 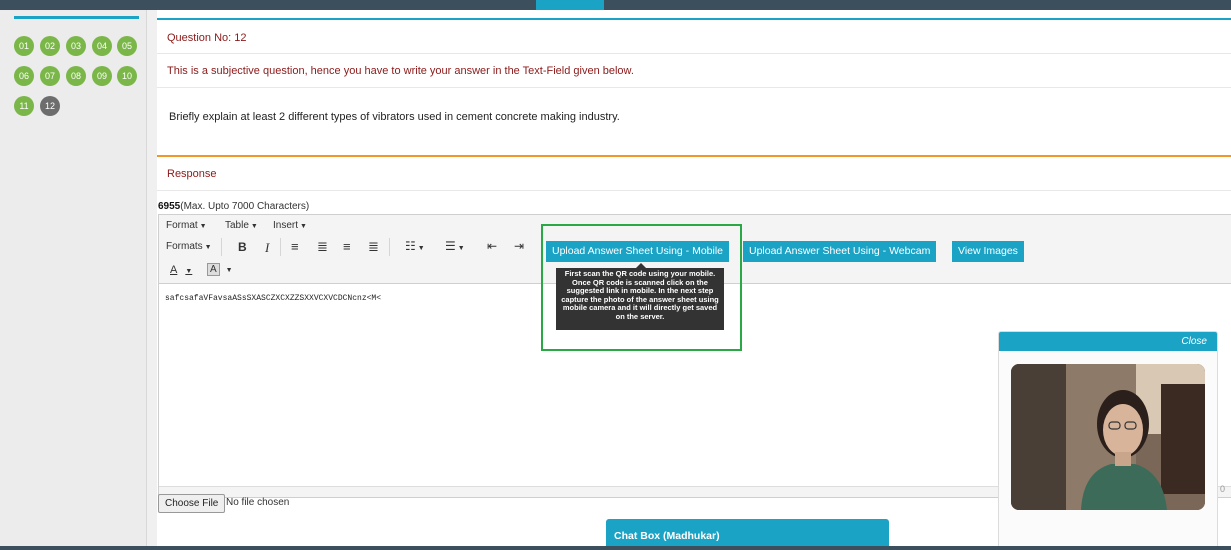 I want to click on menu-table: Table ▼, so click(x=241, y=225).